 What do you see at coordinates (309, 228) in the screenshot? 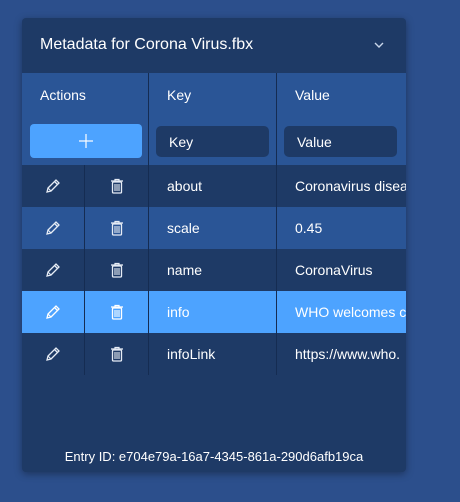
I see `row-value: 0.45` at bounding box center [309, 228].